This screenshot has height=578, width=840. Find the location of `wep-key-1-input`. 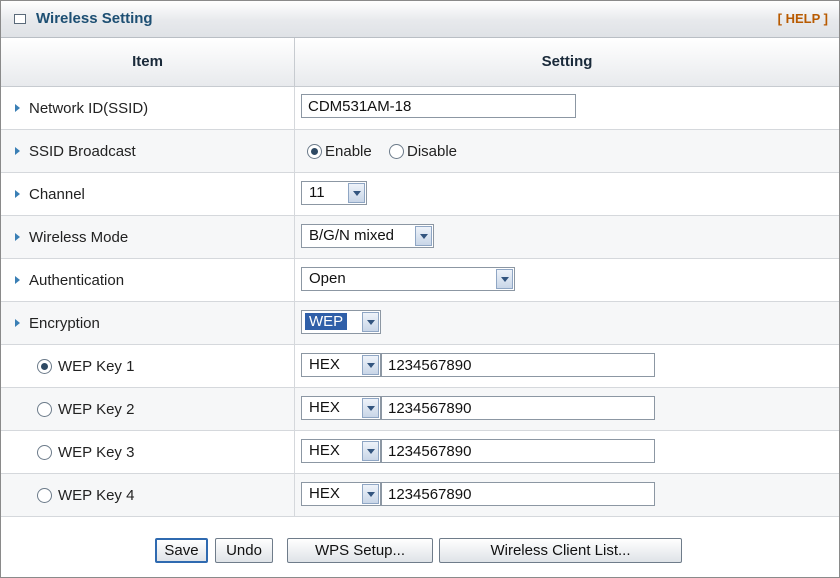

wep-key-1-input is located at coordinates (518, 365).